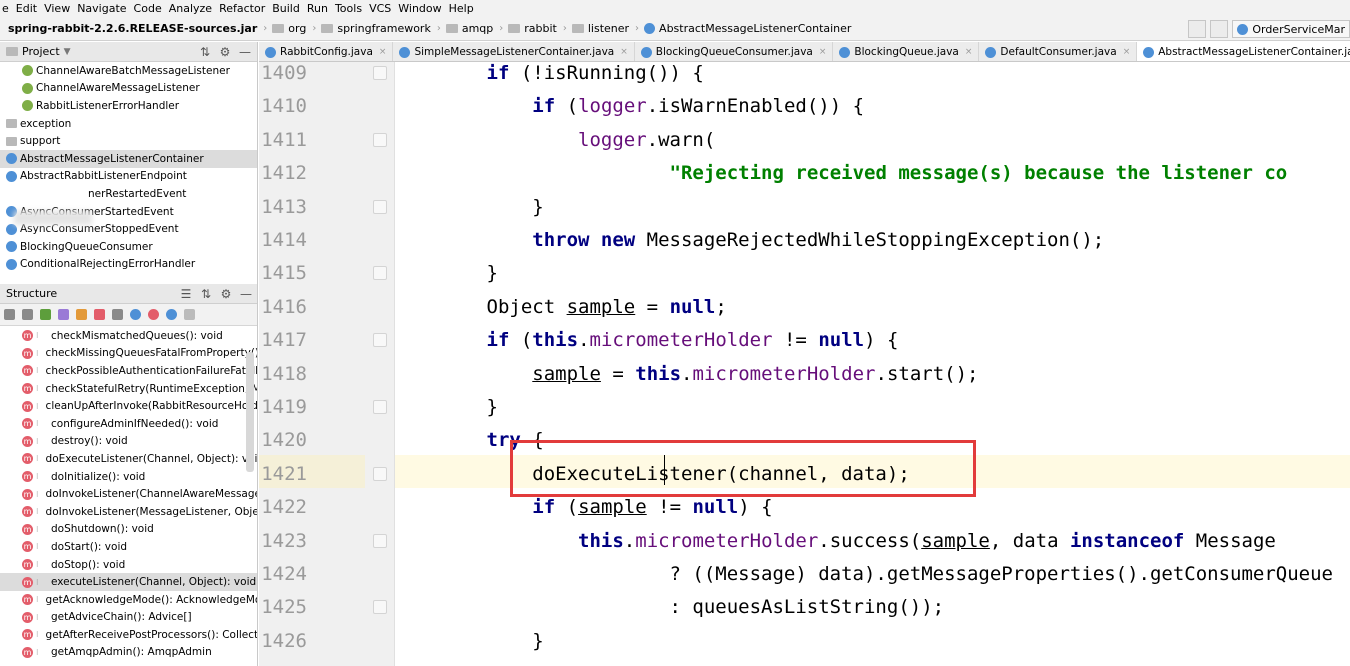  I want to click on project-tree-item: BlockingQueueConsumer, so click(128, 247).